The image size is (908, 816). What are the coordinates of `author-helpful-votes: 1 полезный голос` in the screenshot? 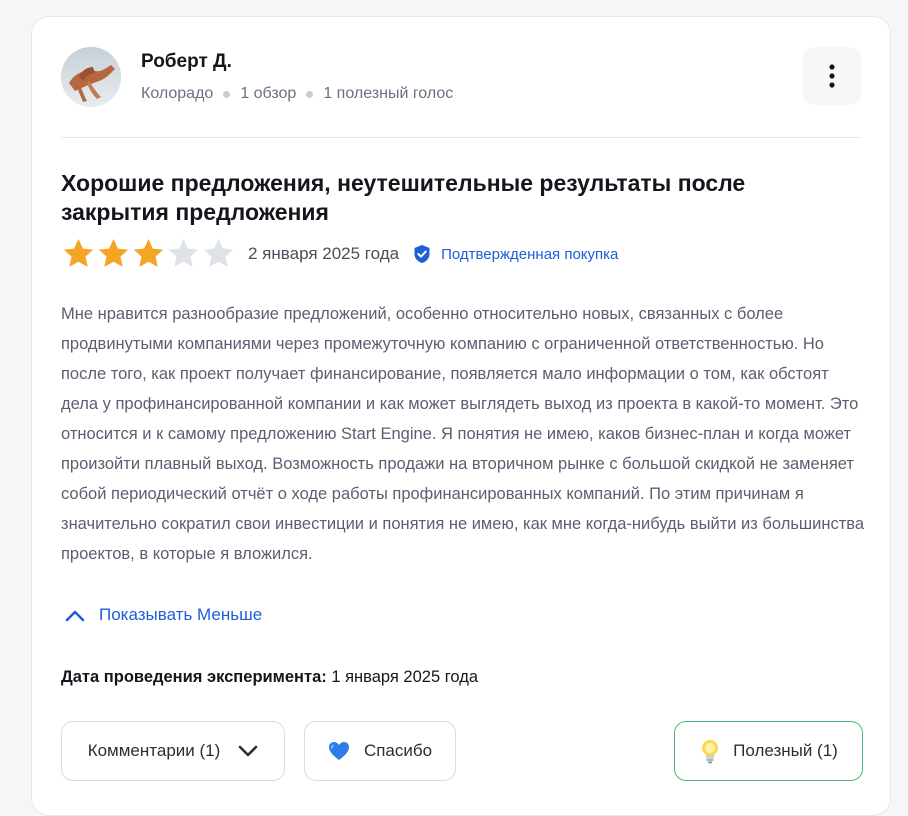 It's located at (388, 93).